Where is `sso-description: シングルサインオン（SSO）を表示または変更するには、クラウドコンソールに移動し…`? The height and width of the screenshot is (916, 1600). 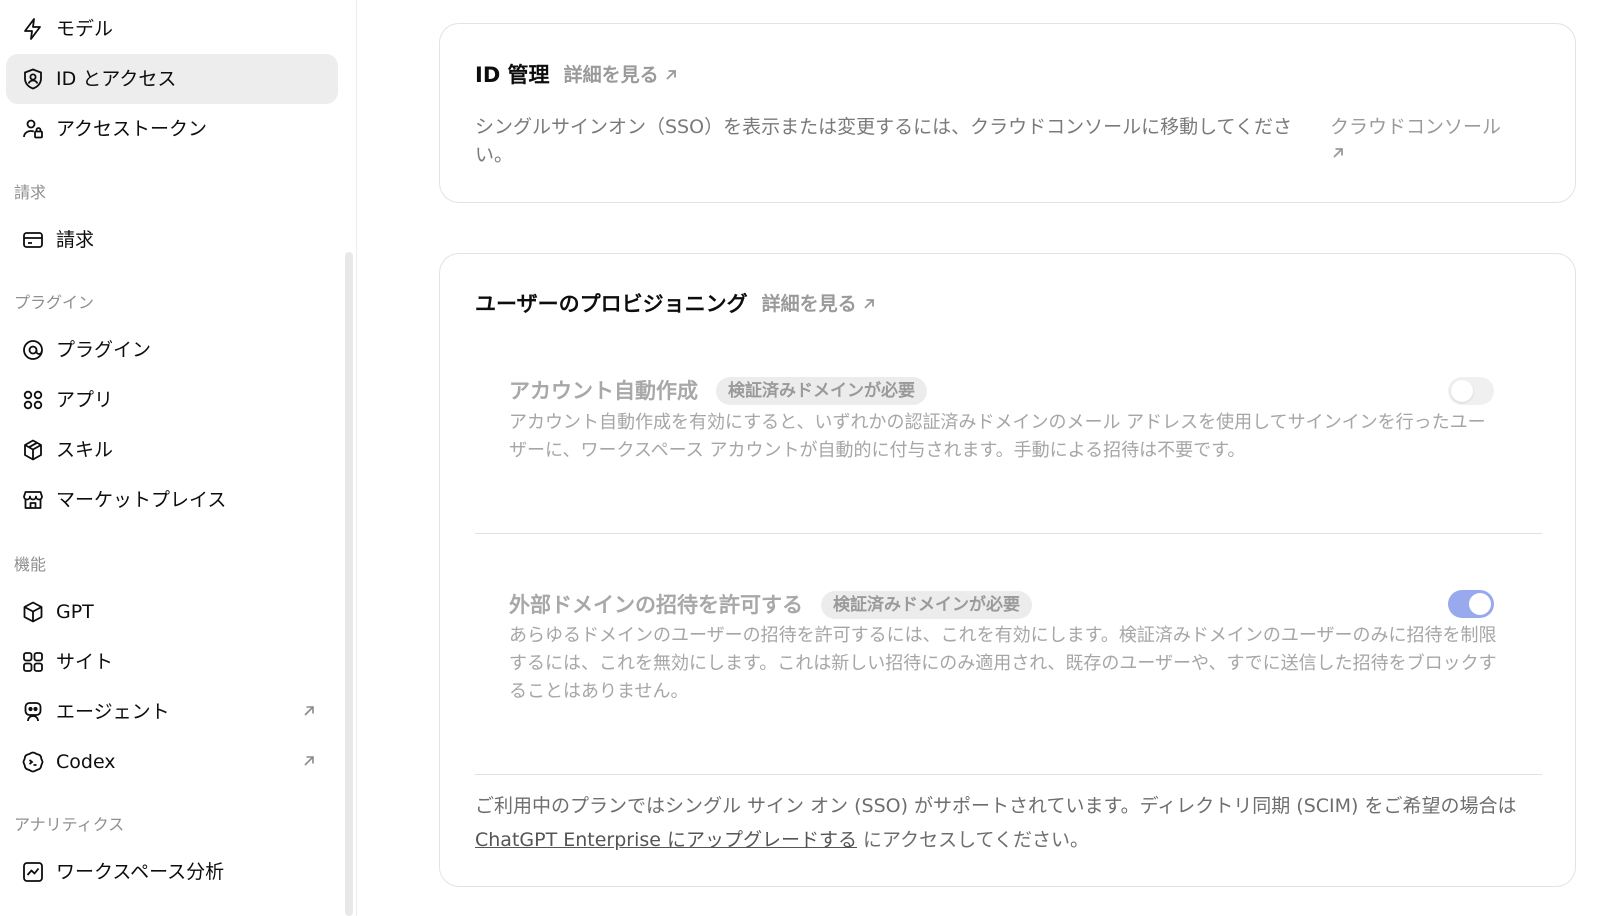
sso-description: シングルサインオン（SSO）を表示または変更するには、クラウドコンソールに移動し… is located at coordinates (883, 141).